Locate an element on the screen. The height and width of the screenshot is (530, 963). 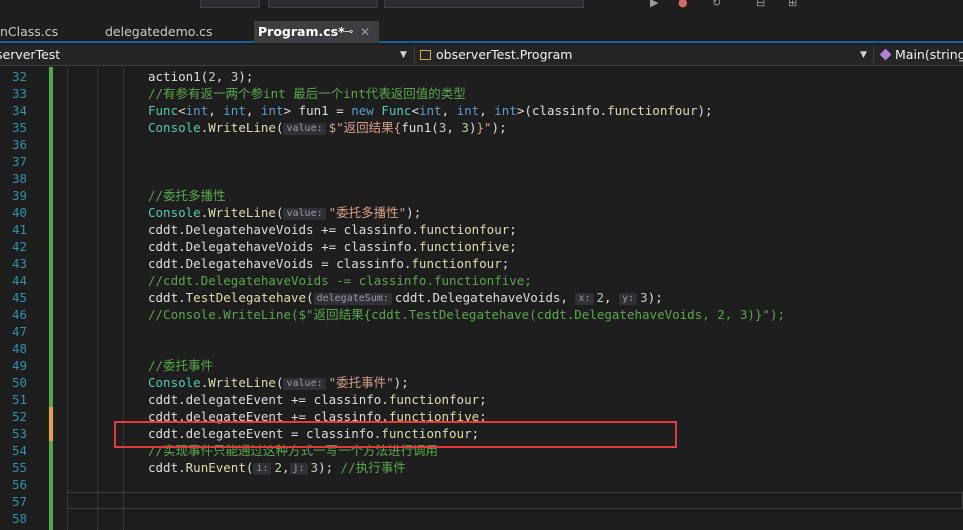
code-text: //委托多播性 is located at coordinates (187, 195).